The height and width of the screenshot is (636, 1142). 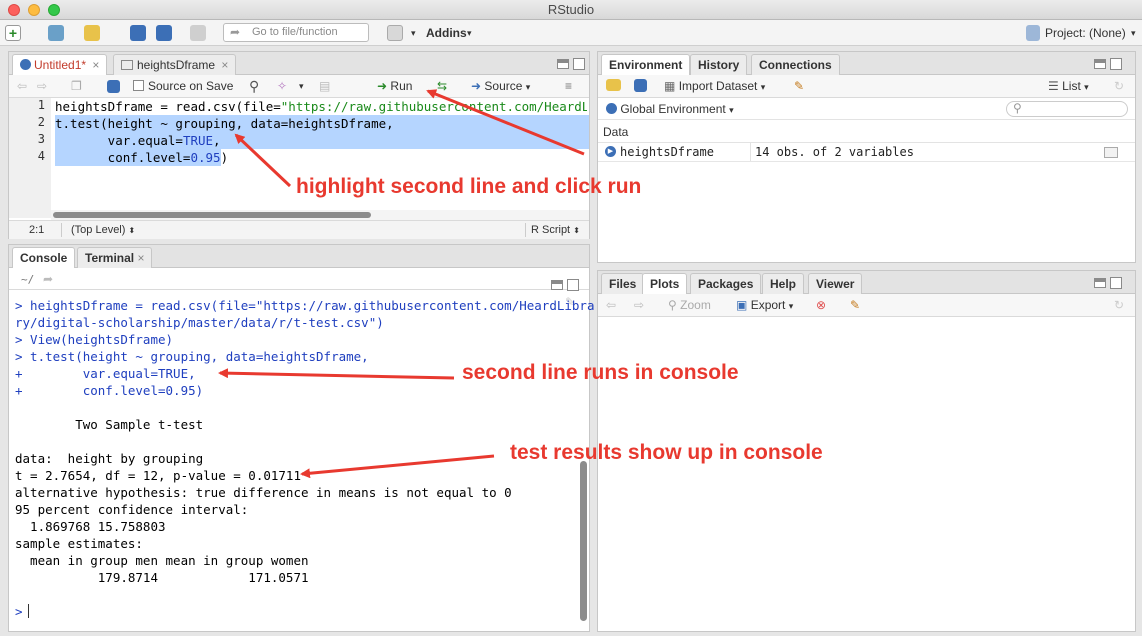 I want to click on tab-environment-label: Environment, so click(x=646, y=65).